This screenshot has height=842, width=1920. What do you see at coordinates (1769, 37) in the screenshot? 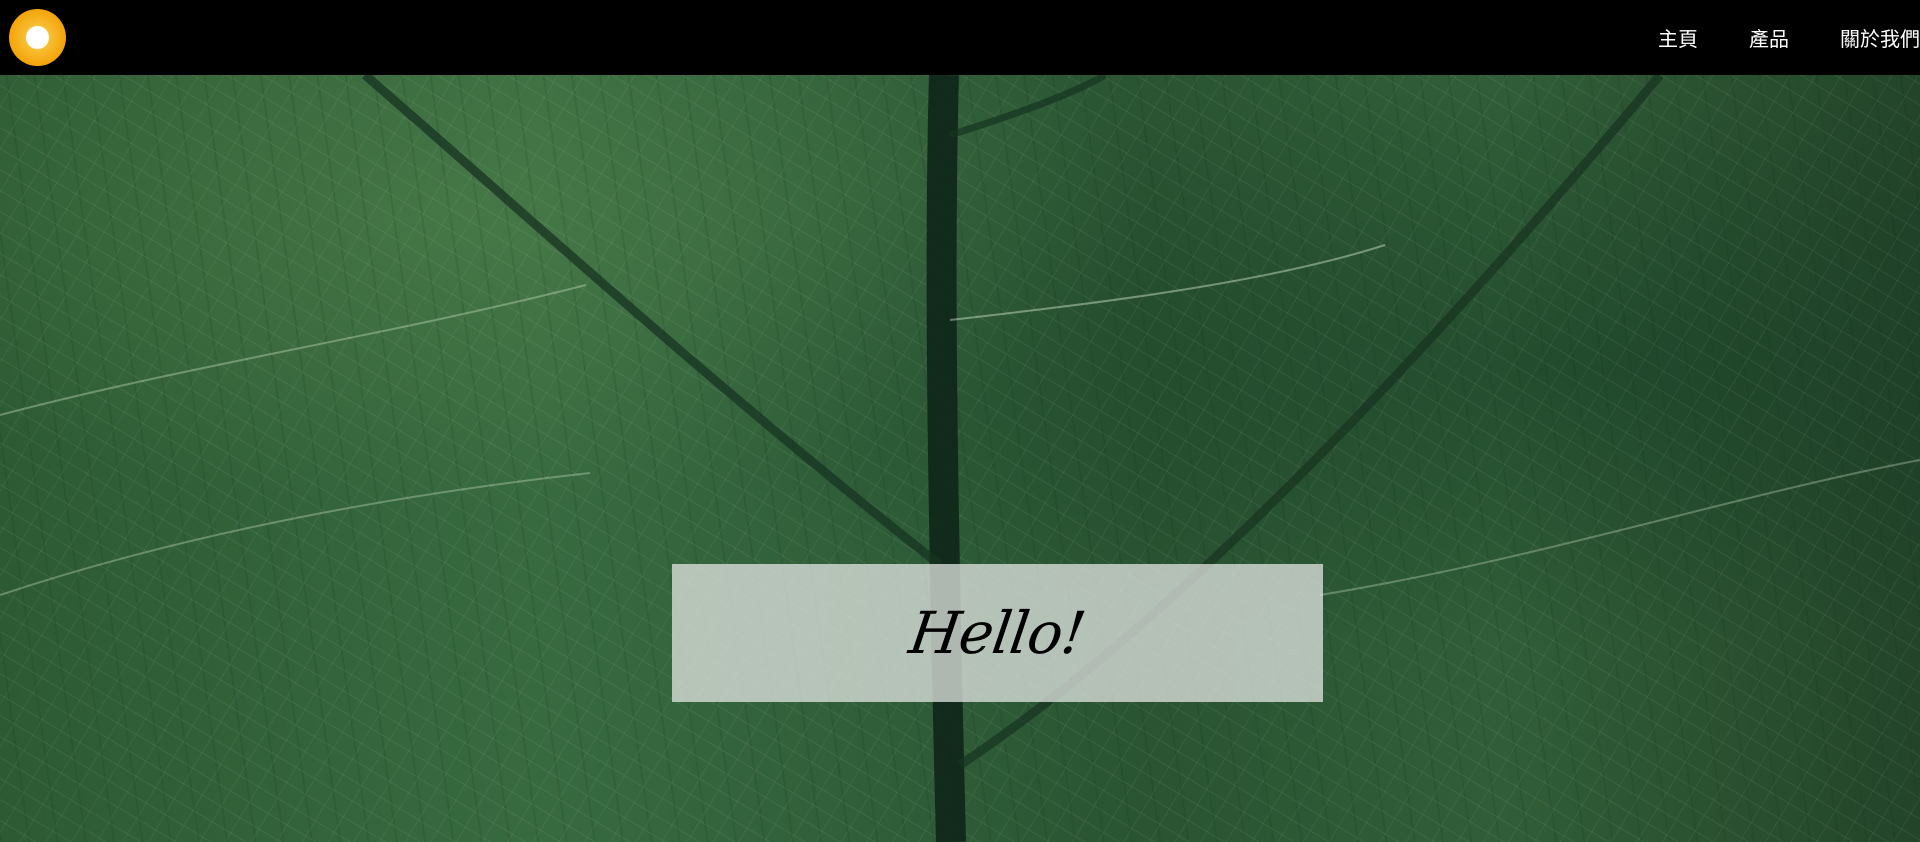
I see `nav-item-products: 產品` at bounding box center [1769, 37].